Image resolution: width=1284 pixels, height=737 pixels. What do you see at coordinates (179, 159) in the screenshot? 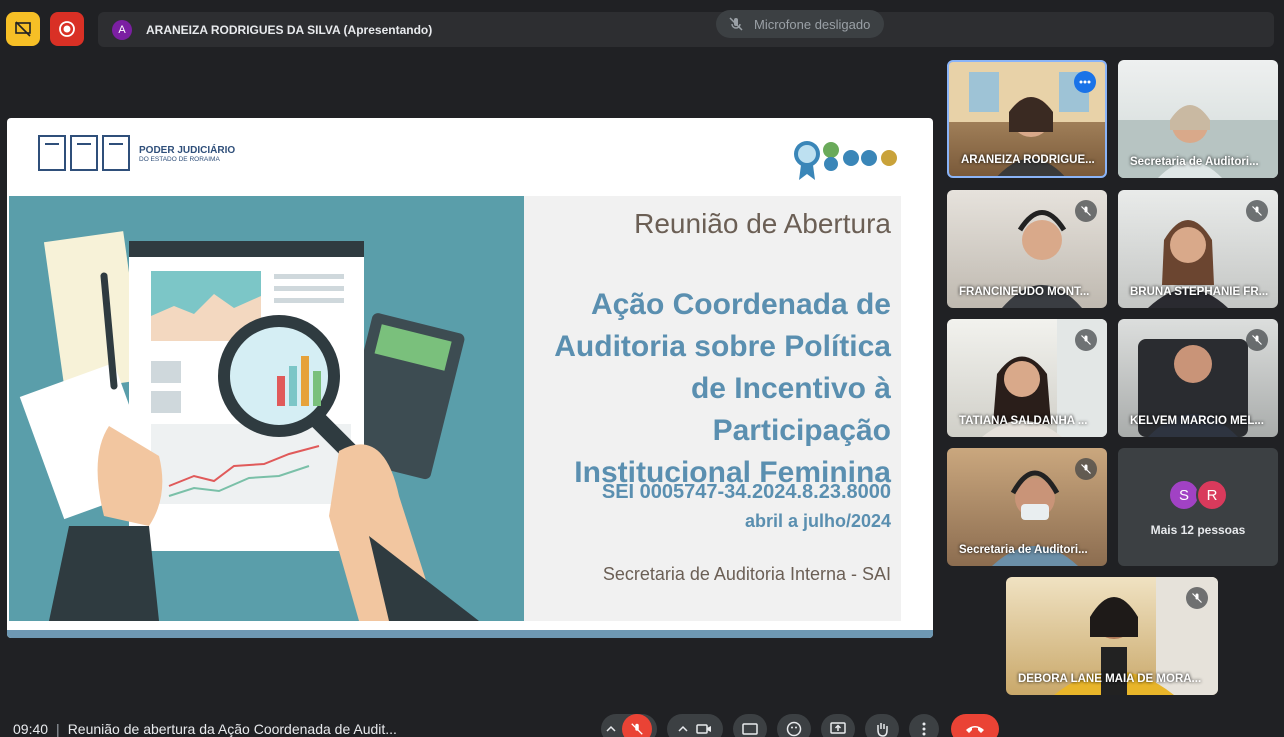
I see `org-subtitle: DO ESTADO DE RORAIMA` at bounding box center [179, 159].